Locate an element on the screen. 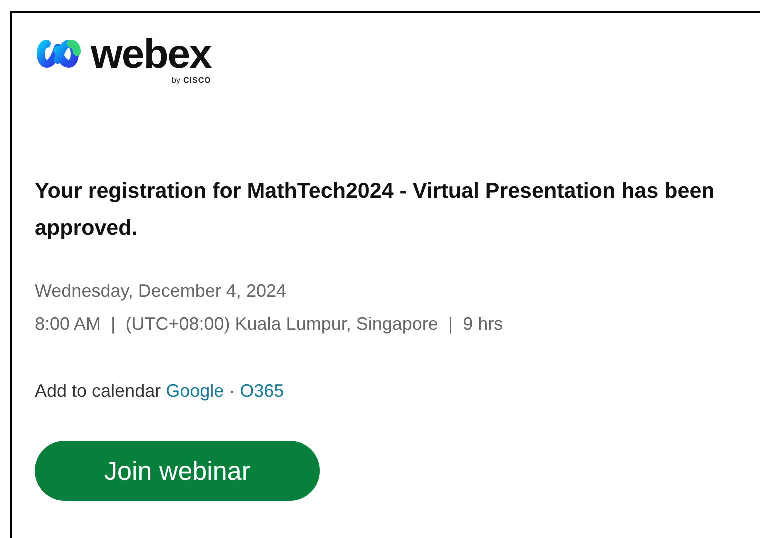 Image resolution: width=760 pixels, height=538 pixels. logo-wordmark: webex is located at coordinates (151, 54).